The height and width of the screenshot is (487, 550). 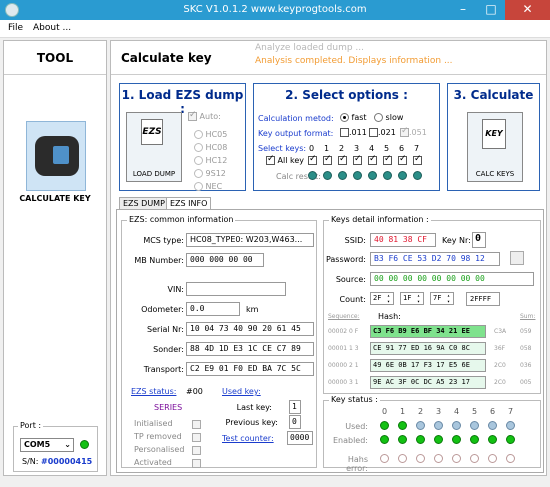 What do you see at coordinates (457, 411) in the screenshot?
I see `key-status-number-4: 4` at bounding box center [457, 411].